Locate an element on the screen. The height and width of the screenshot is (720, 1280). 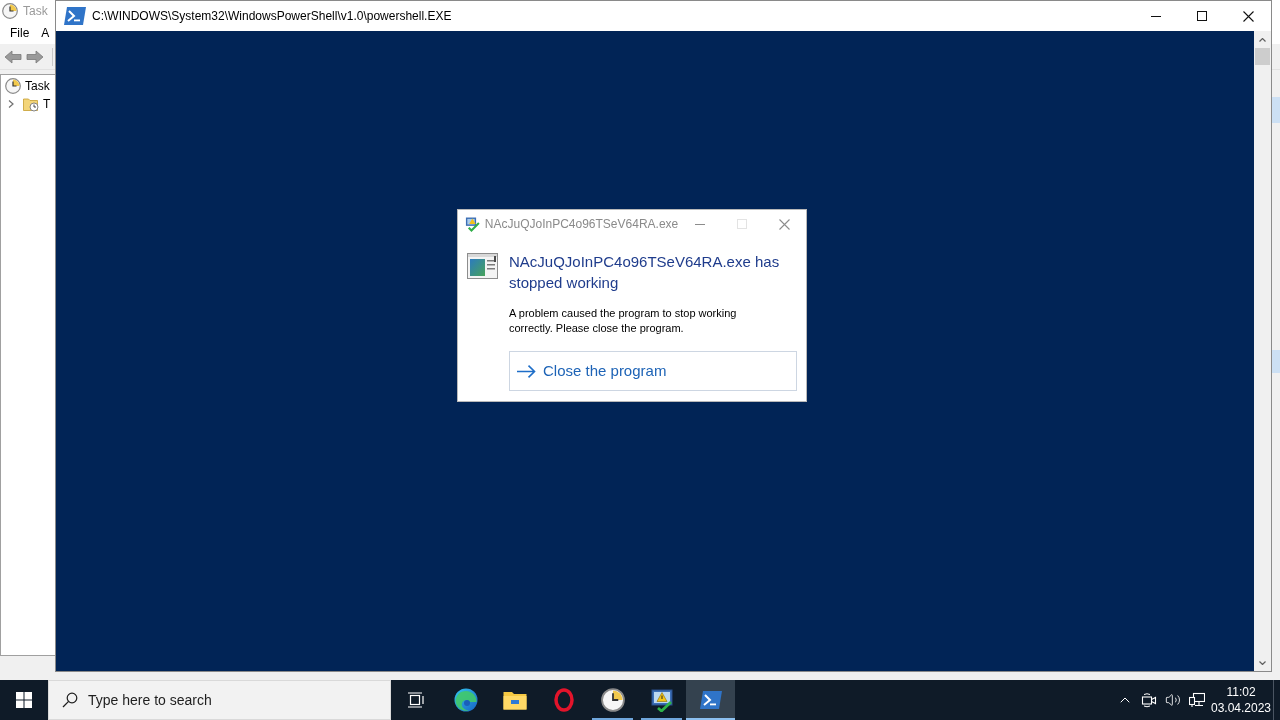
dialog-message: A problem caused the program to stop working correctly. Please close the program. is located at coordinates (623, 321).